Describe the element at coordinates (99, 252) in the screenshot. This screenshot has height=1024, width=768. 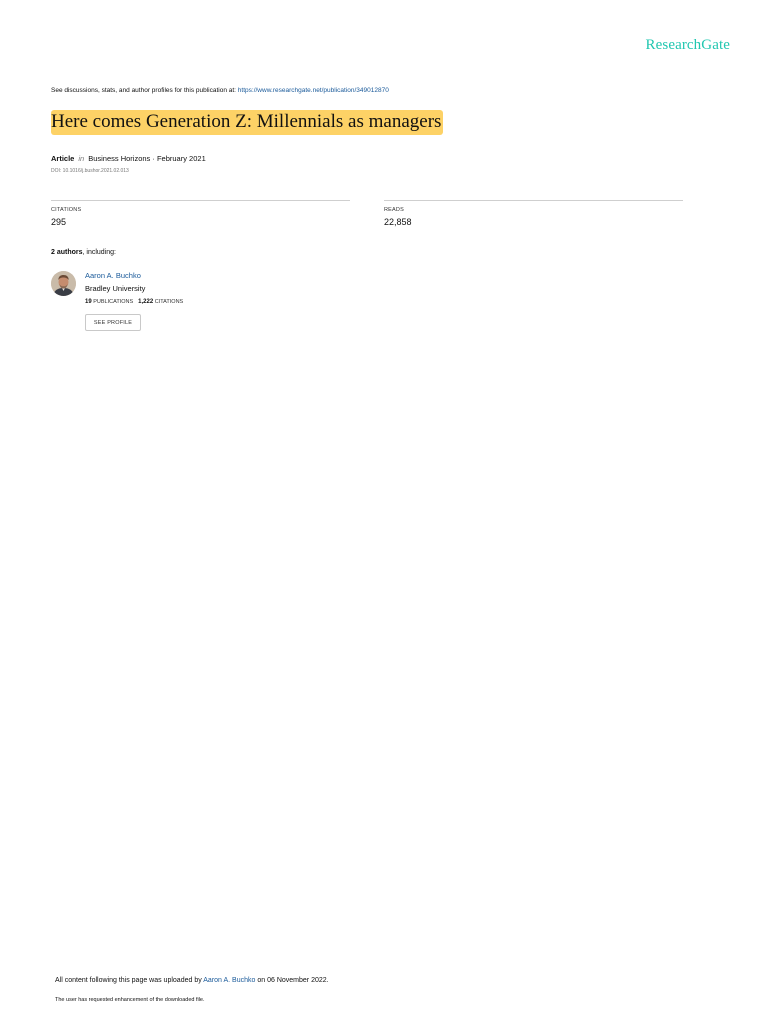
I see `authors-suffix: , including:` at that location.